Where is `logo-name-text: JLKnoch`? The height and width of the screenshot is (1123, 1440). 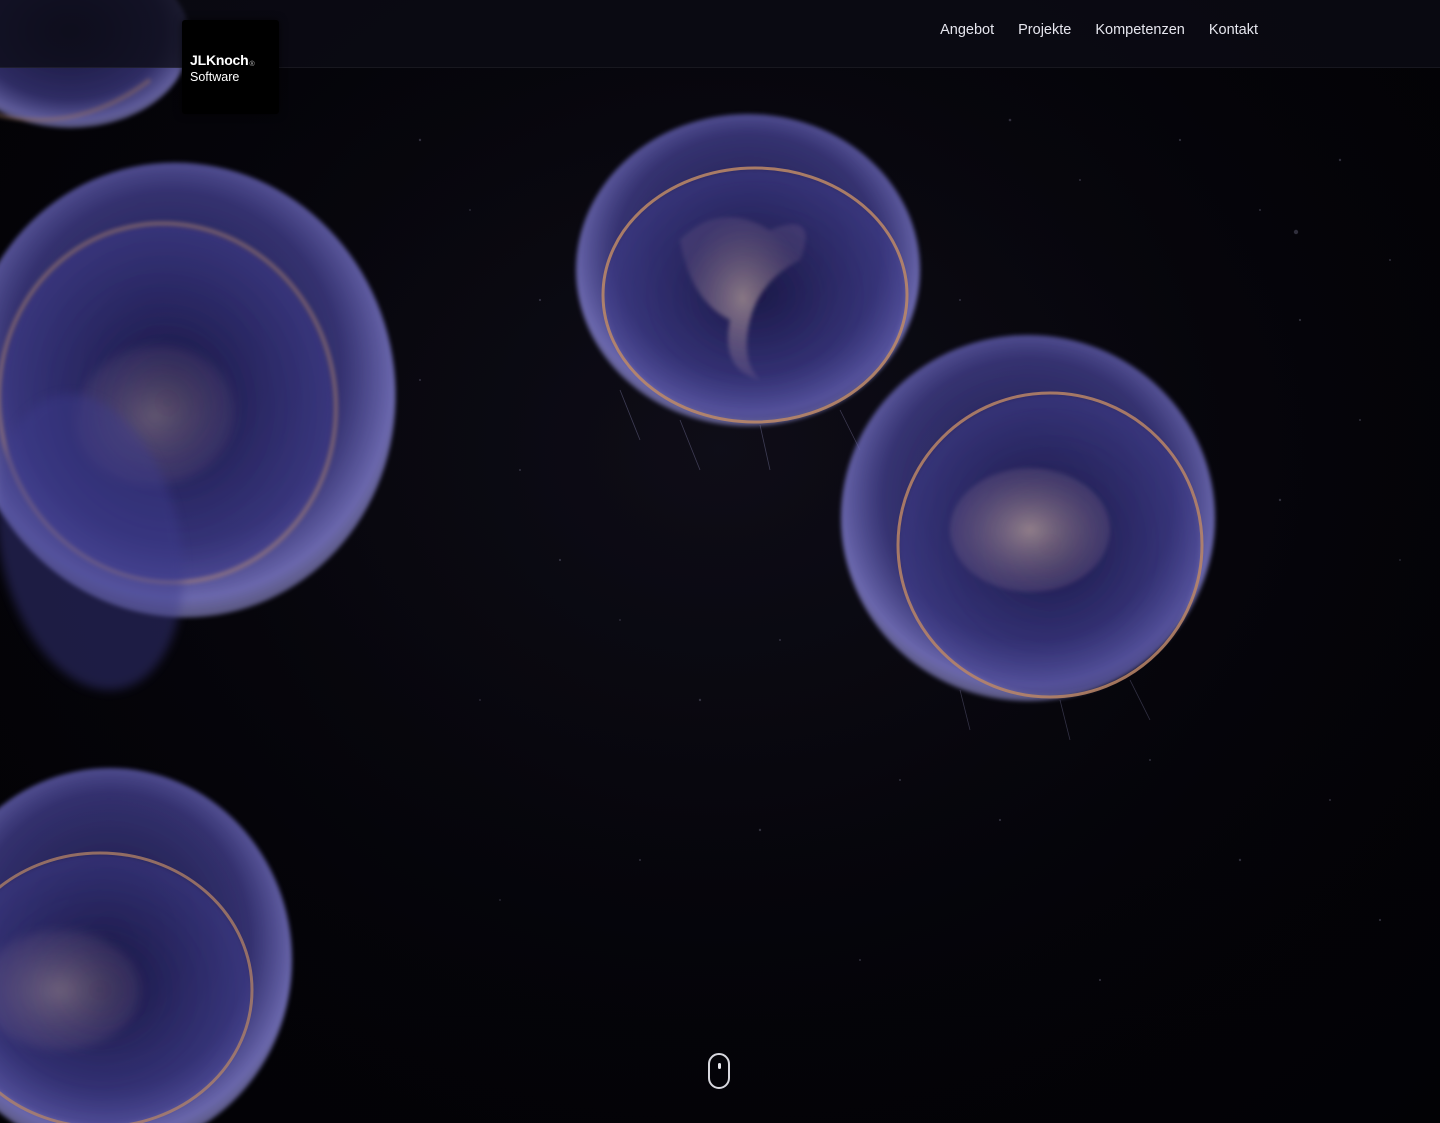
logo-name-text: JLKnoch is located at coordinates (219, 60).